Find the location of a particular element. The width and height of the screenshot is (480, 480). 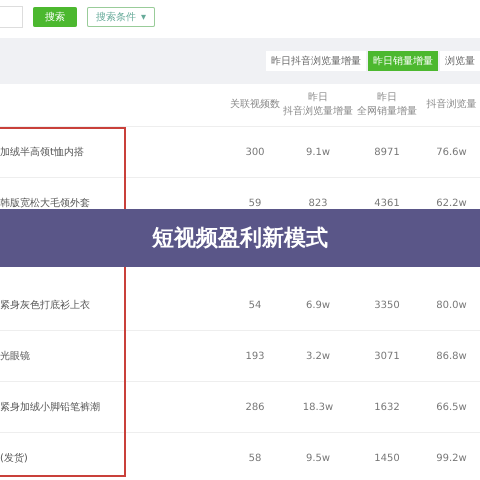

table-cell: 3.2w is located at coordinates (318, 356).